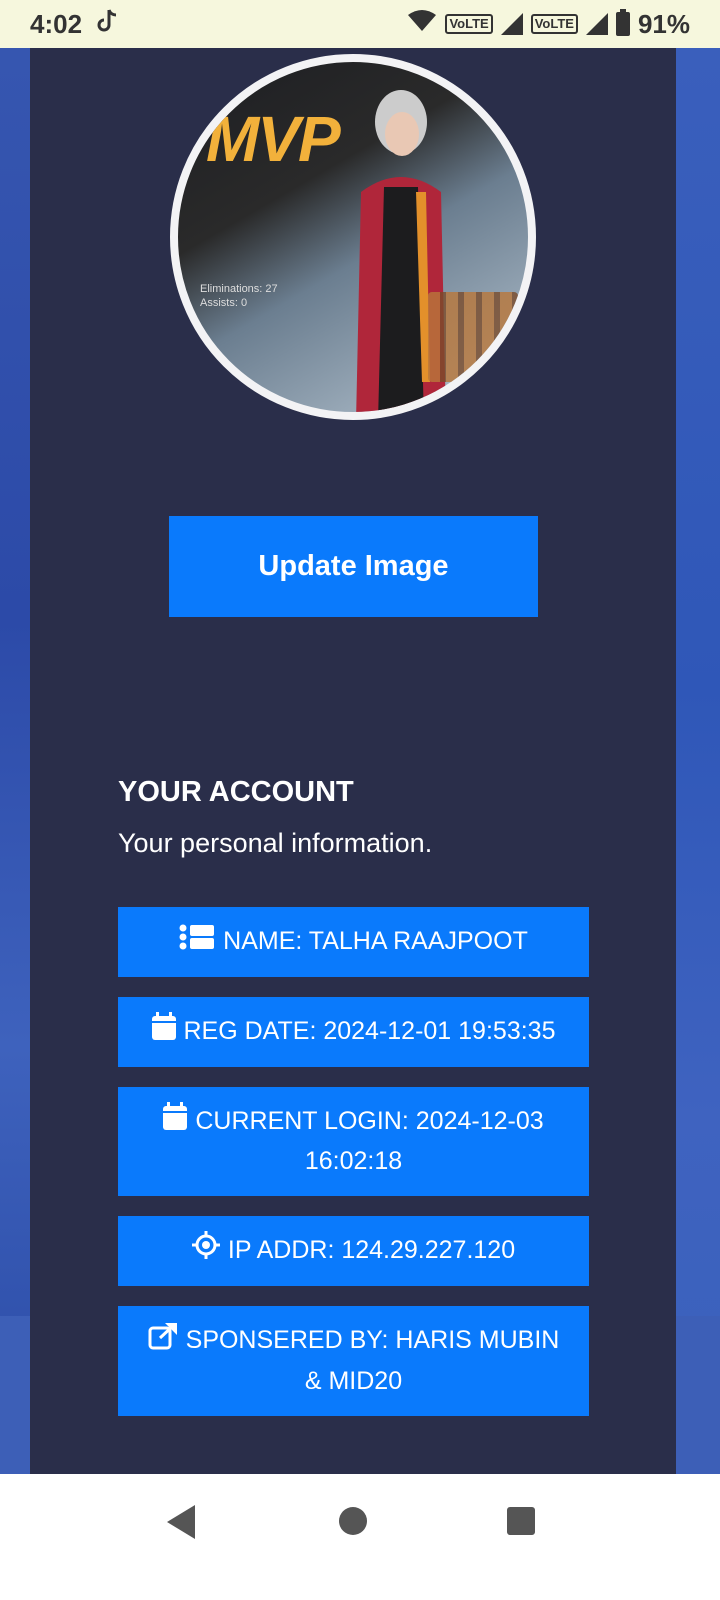 This screenshot has width=720, height=1600. I want to click on navigation-bar, so click(360, 1537).